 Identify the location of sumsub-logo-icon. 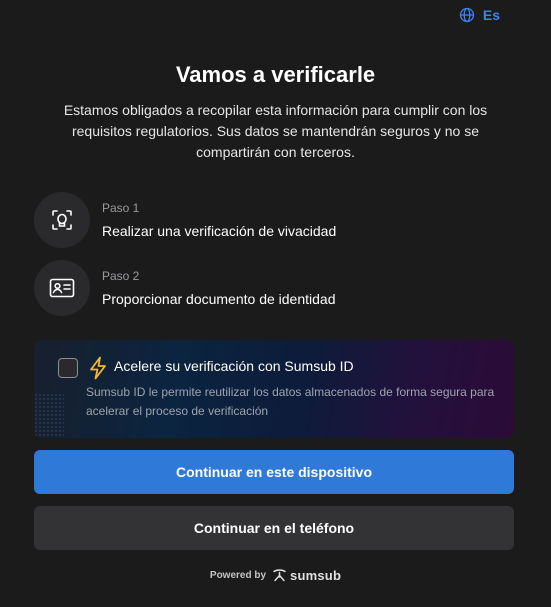
(279, 575).